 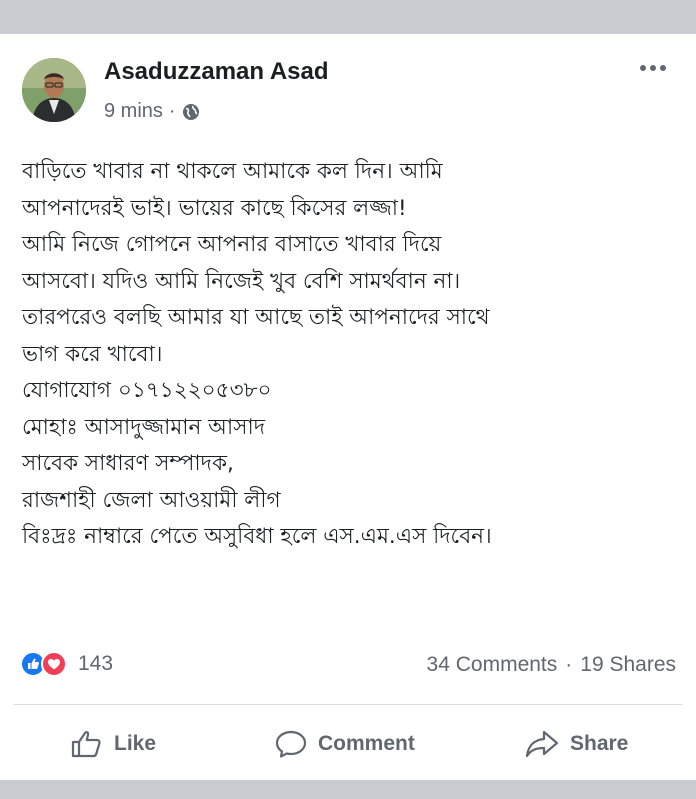 What do you see at coordinates (232, 244) in the screenshot?
I see `post-line: আমি নিজে গোপনে আপনার বাসাতে খাবার দিয়ে` at bounding box center [232, 244].